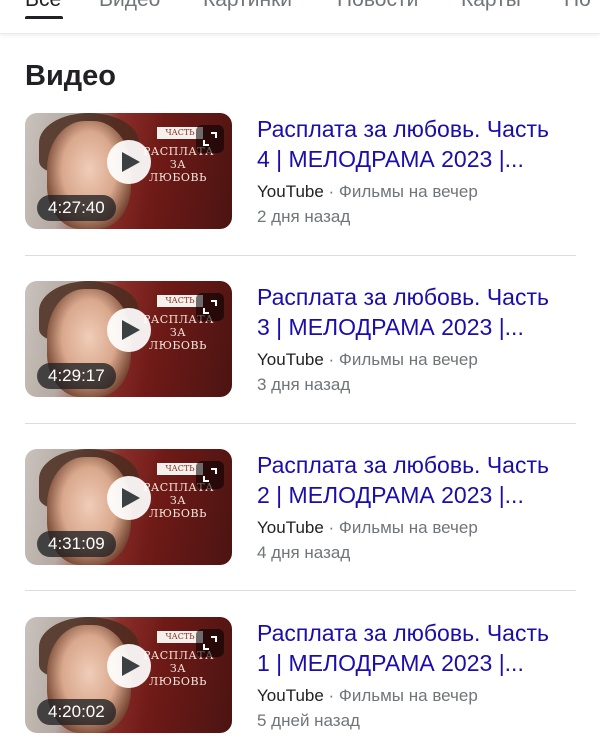 This screenshot has width=600, height=742. I want to click on video-date: 2 дня назад, so click(304, 216).